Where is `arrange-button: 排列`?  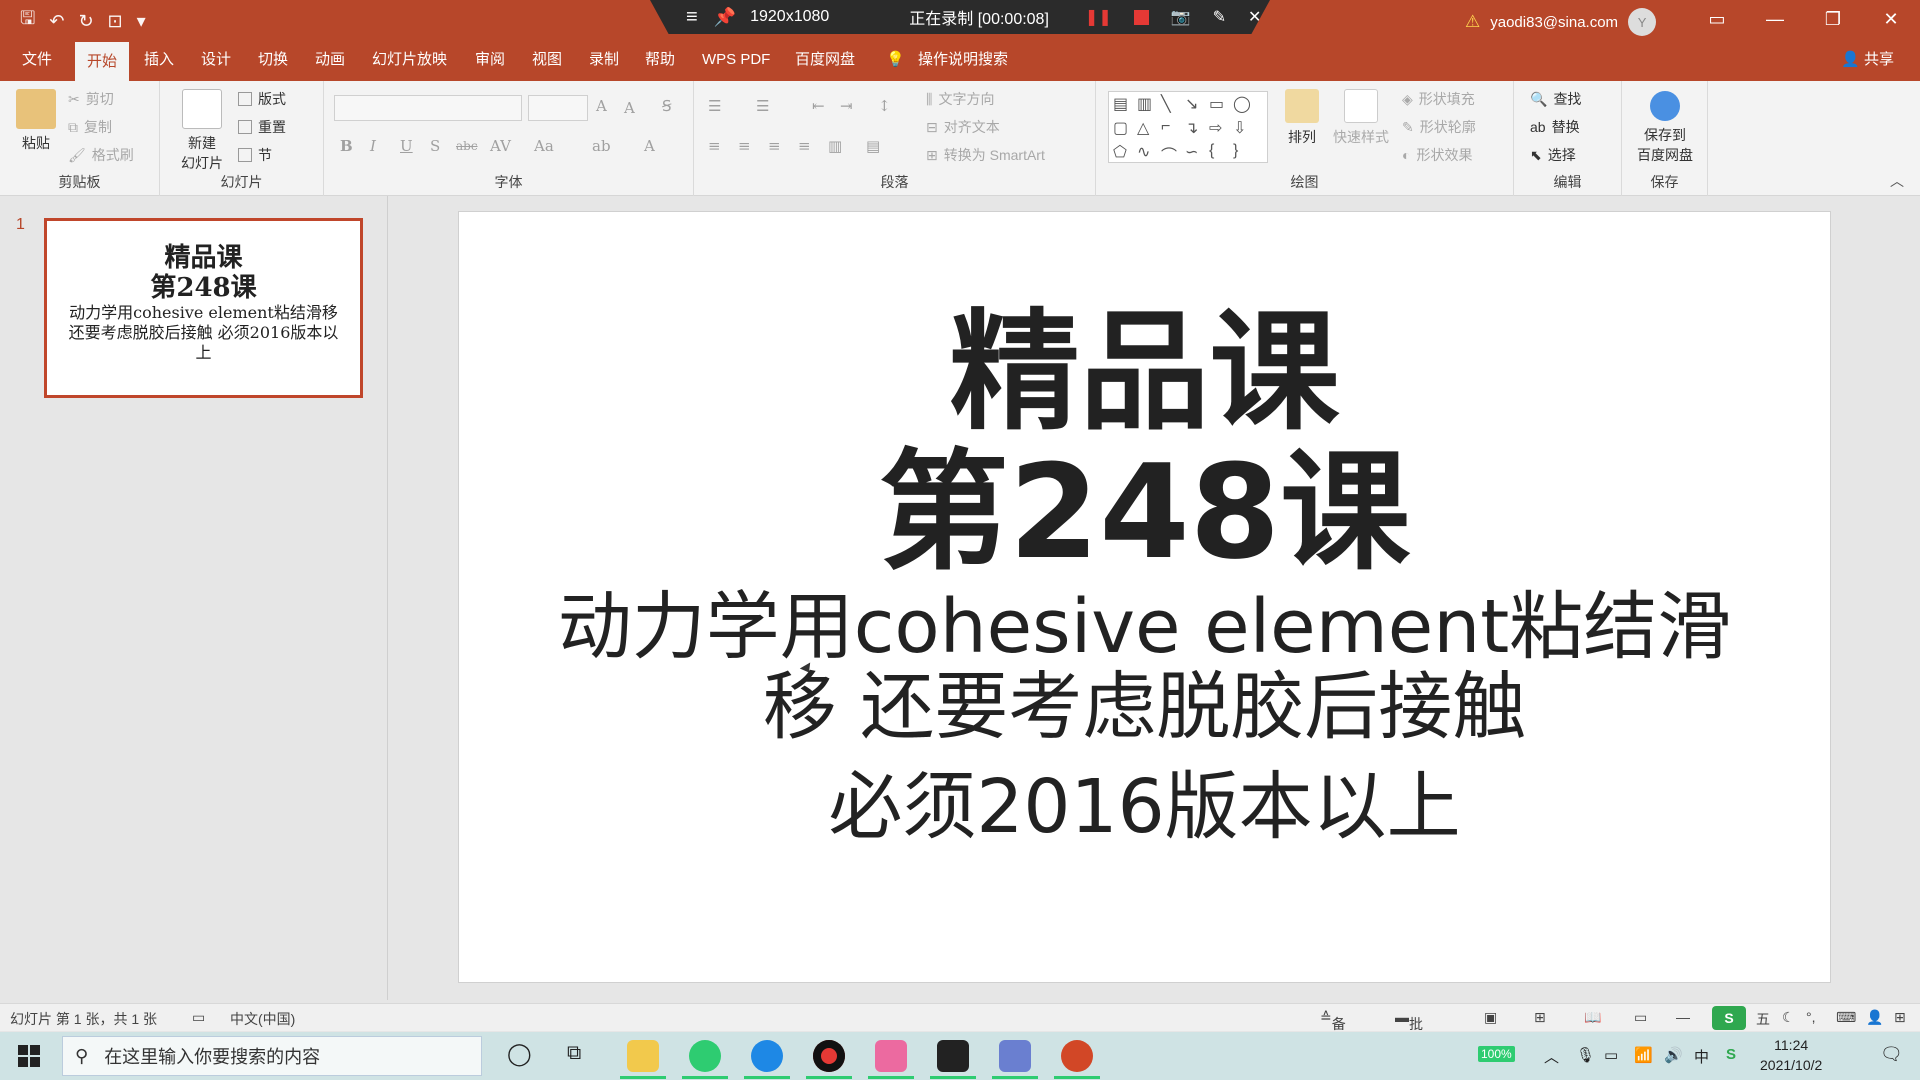 arrange-button: 排列 is located at coordinates (1302, 118).